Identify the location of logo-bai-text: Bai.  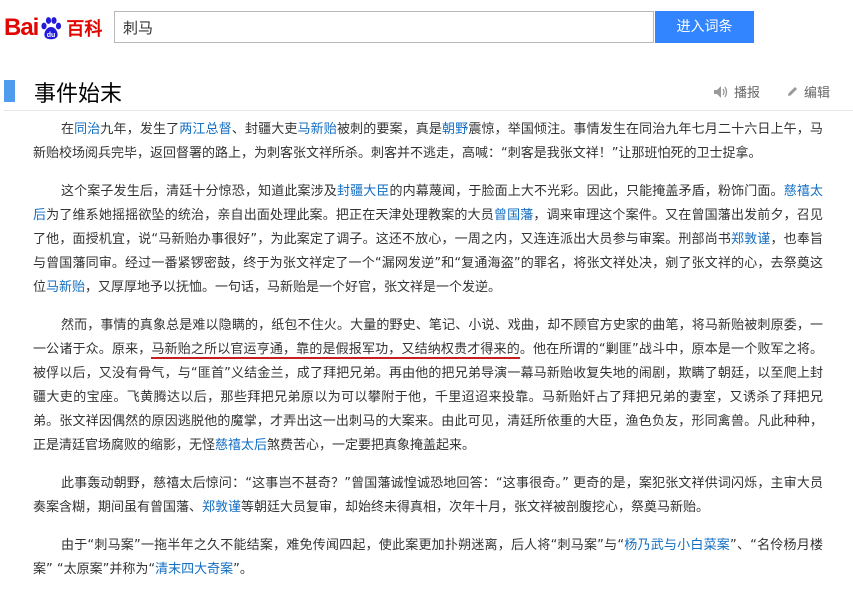
(21, 27).